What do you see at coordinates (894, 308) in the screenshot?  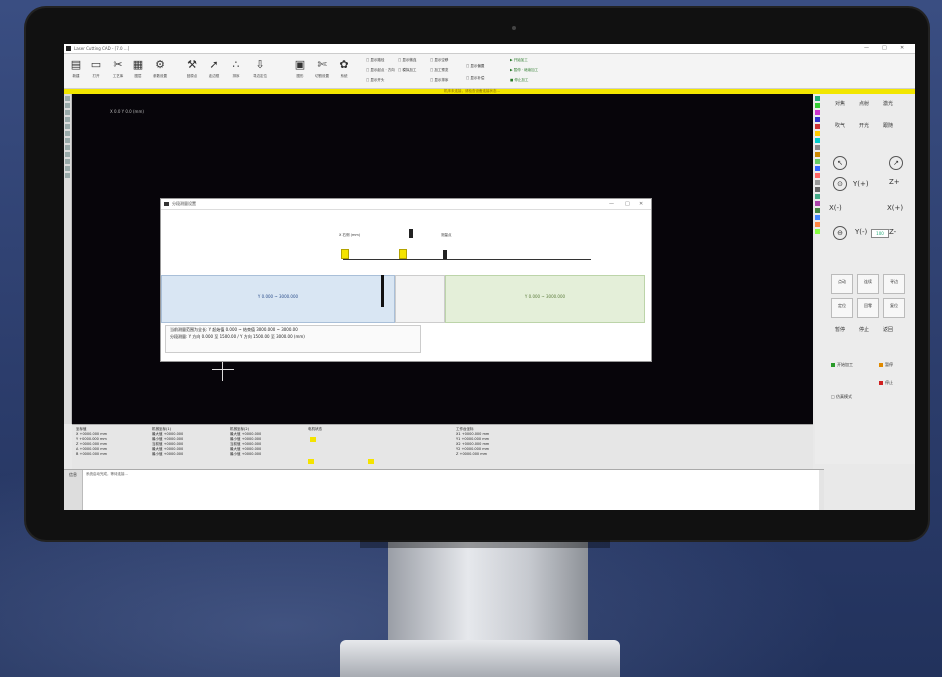 I see `mode-reset-button: 复位` at bounding box center [894, 308].